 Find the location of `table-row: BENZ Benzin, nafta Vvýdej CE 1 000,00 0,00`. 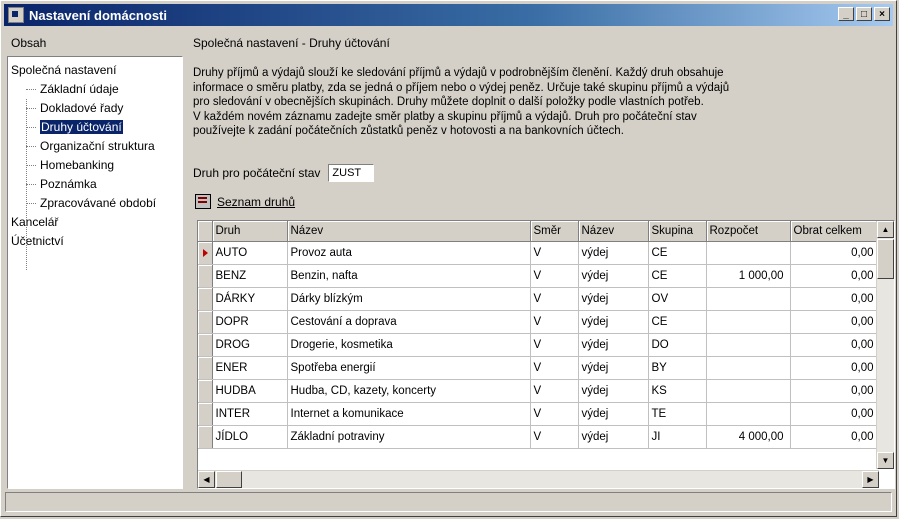

table-row: BENZ Benzin, nafta Vvýdej CE 1 000,00 0,00 is located at coordinates (539, 276).